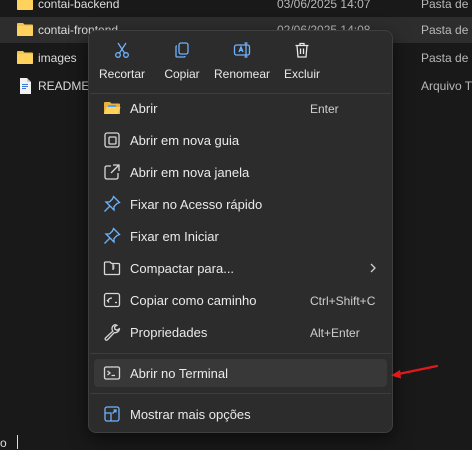  Describe the element at coordinates (112, 140) in the screenshot. I see `new-tab-icon` at that location.